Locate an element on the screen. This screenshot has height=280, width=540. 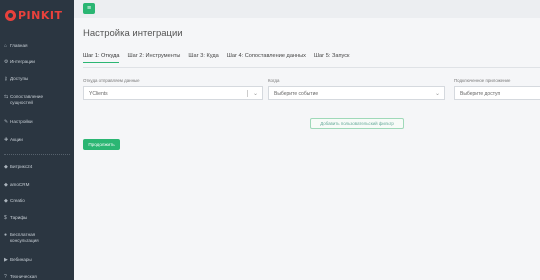
sidebar-item-pricing: $ Тарифы is located at coordinates (15, 218).